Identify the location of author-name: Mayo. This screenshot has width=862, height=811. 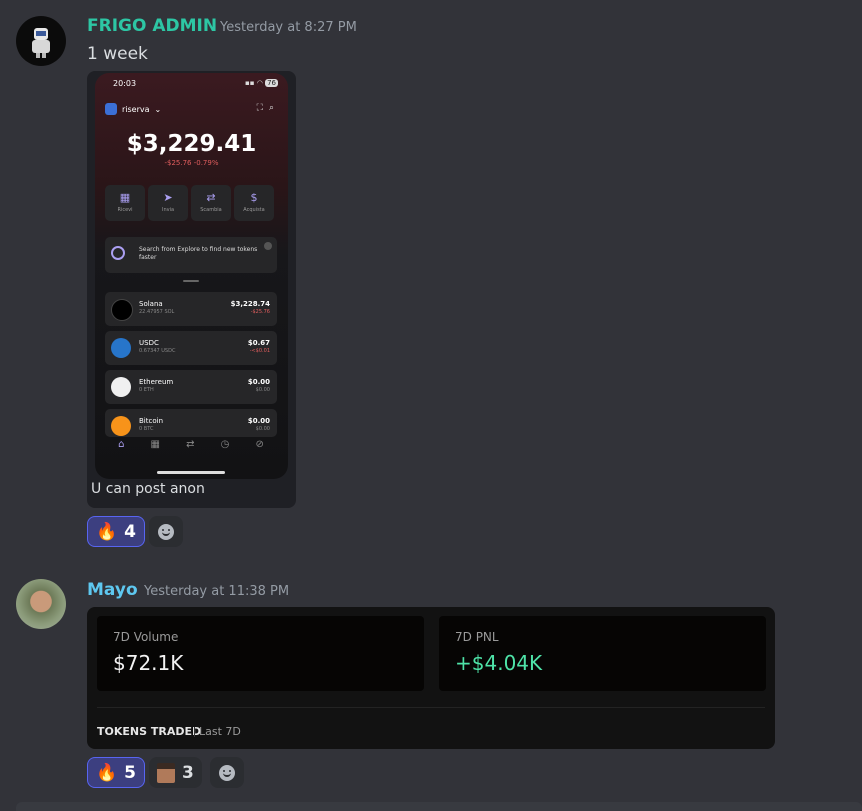
(112, 590).